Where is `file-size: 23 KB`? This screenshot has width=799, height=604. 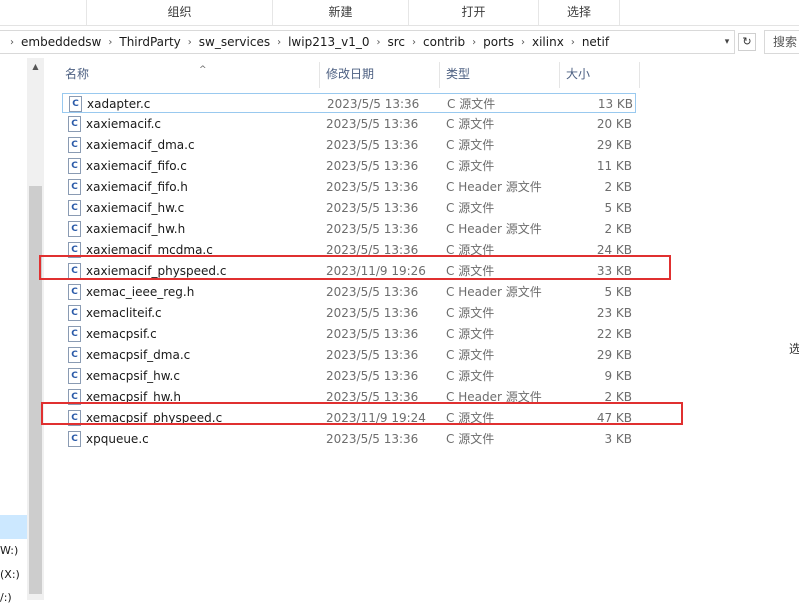 file-size: 23 KB is located at coordinates (614, 313).